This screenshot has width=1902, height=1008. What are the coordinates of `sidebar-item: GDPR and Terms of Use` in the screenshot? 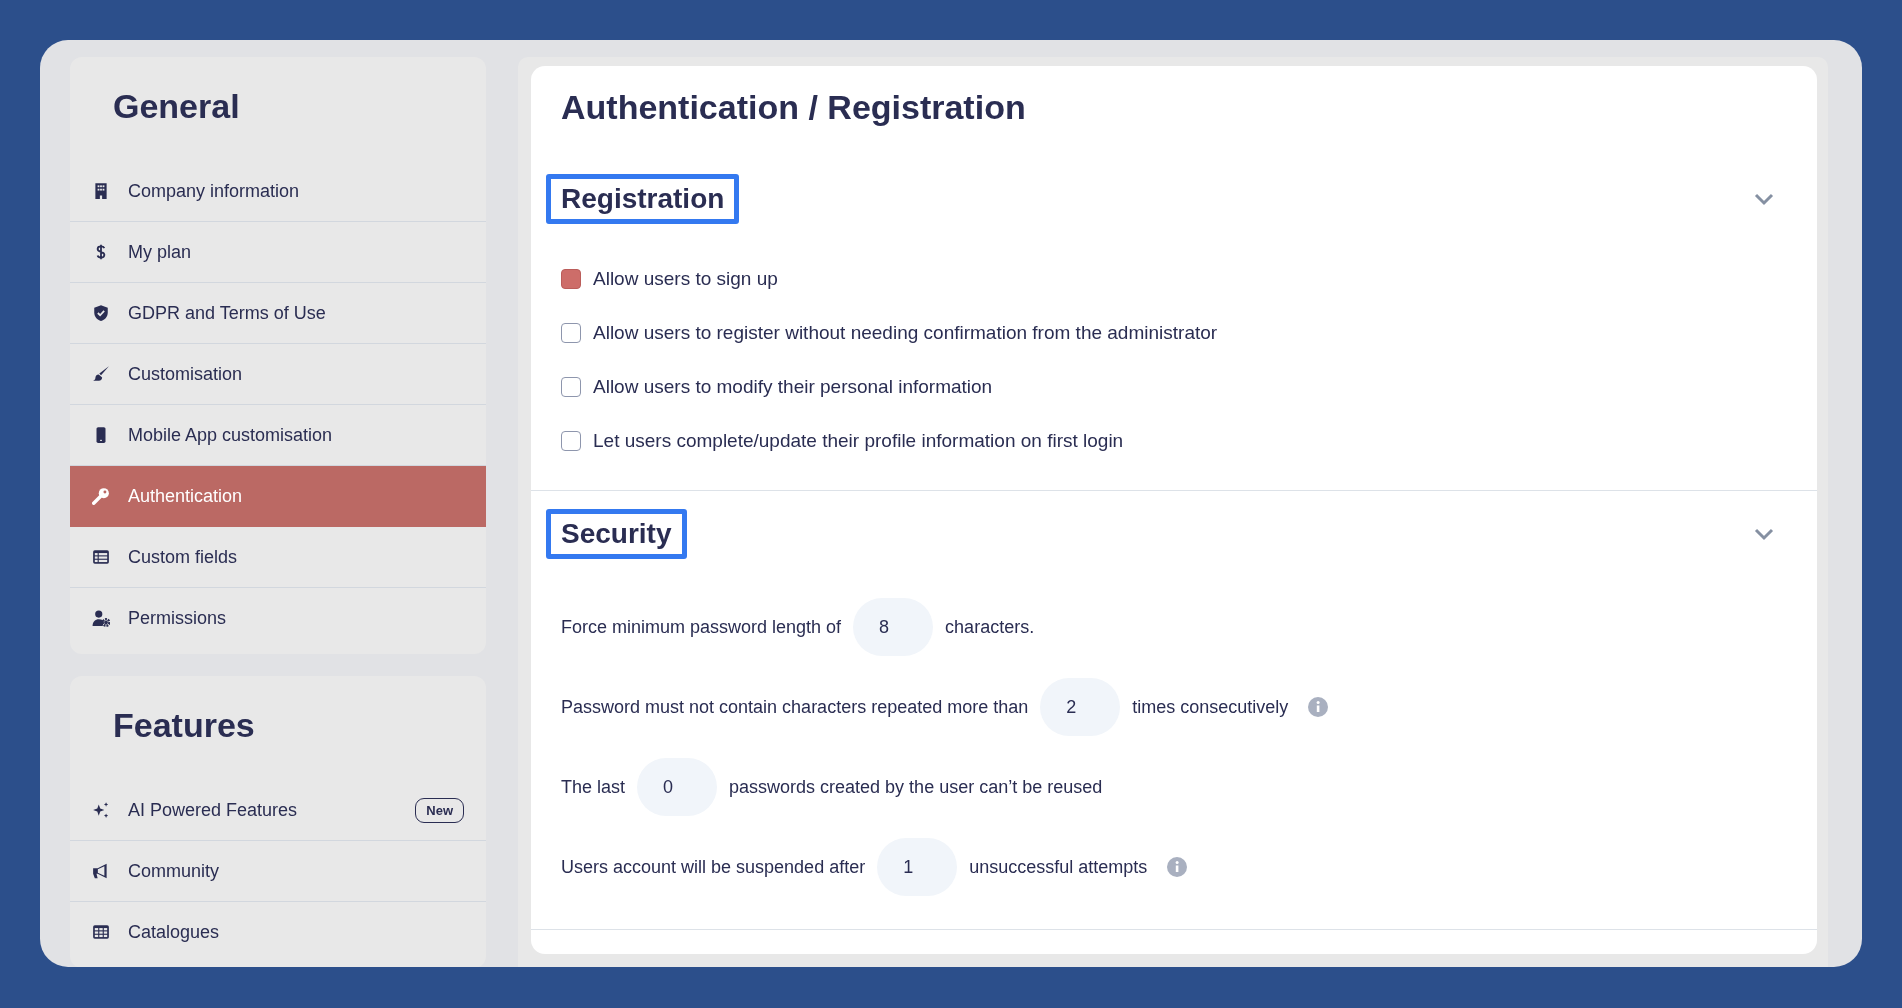 It's located at (278, 313).